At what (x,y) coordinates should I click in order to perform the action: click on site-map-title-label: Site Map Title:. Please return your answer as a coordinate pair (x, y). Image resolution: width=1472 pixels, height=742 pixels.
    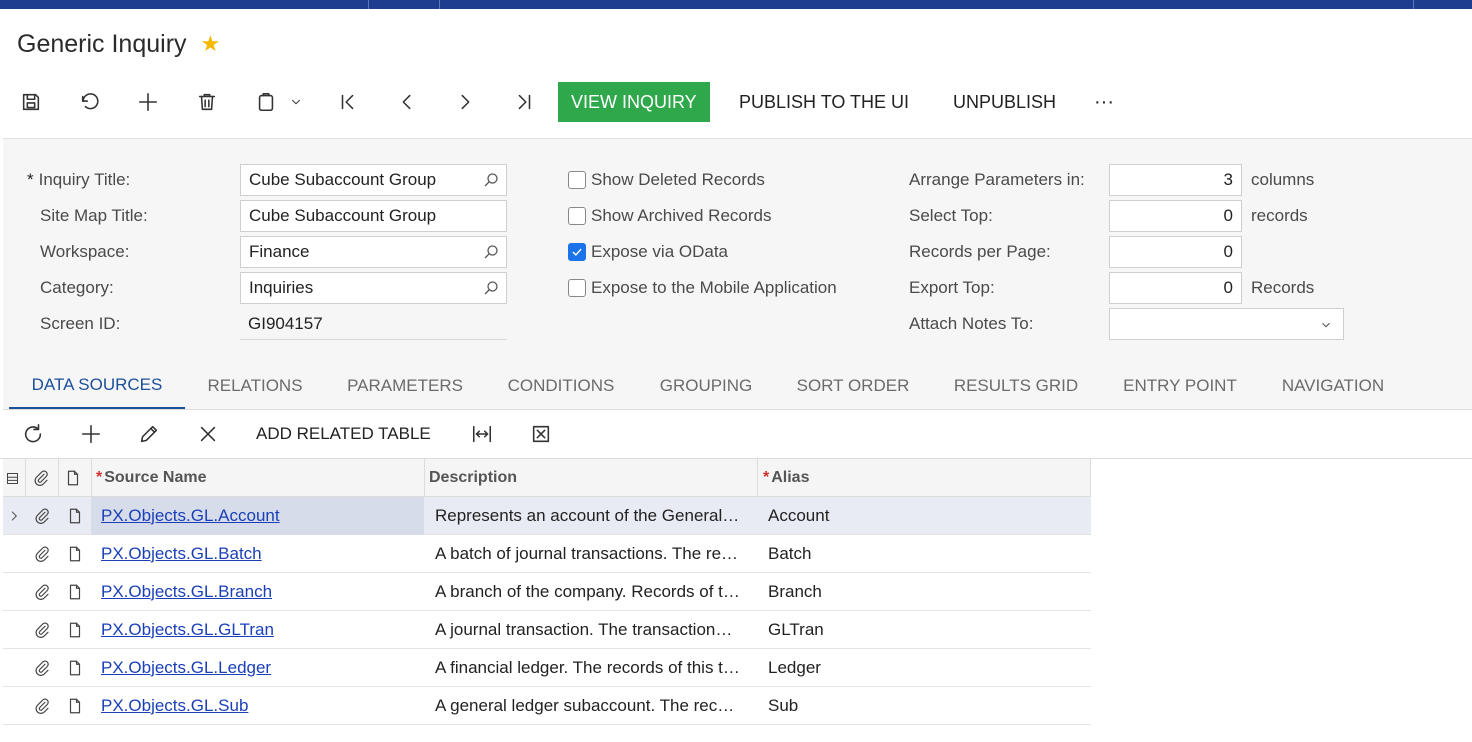
    Looking at the image, I should click on (94, 215).